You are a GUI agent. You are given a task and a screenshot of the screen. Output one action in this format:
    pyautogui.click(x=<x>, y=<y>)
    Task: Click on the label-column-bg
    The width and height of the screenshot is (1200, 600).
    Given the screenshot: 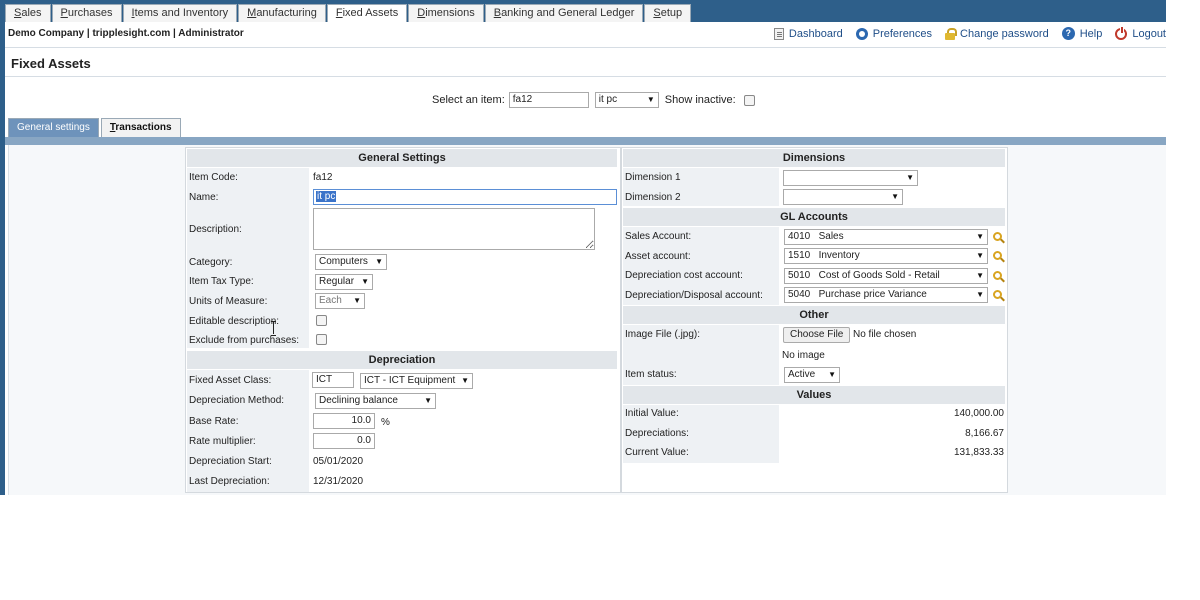 What is the action you would take?
    pyautogui.click(x=248, y=431)
    